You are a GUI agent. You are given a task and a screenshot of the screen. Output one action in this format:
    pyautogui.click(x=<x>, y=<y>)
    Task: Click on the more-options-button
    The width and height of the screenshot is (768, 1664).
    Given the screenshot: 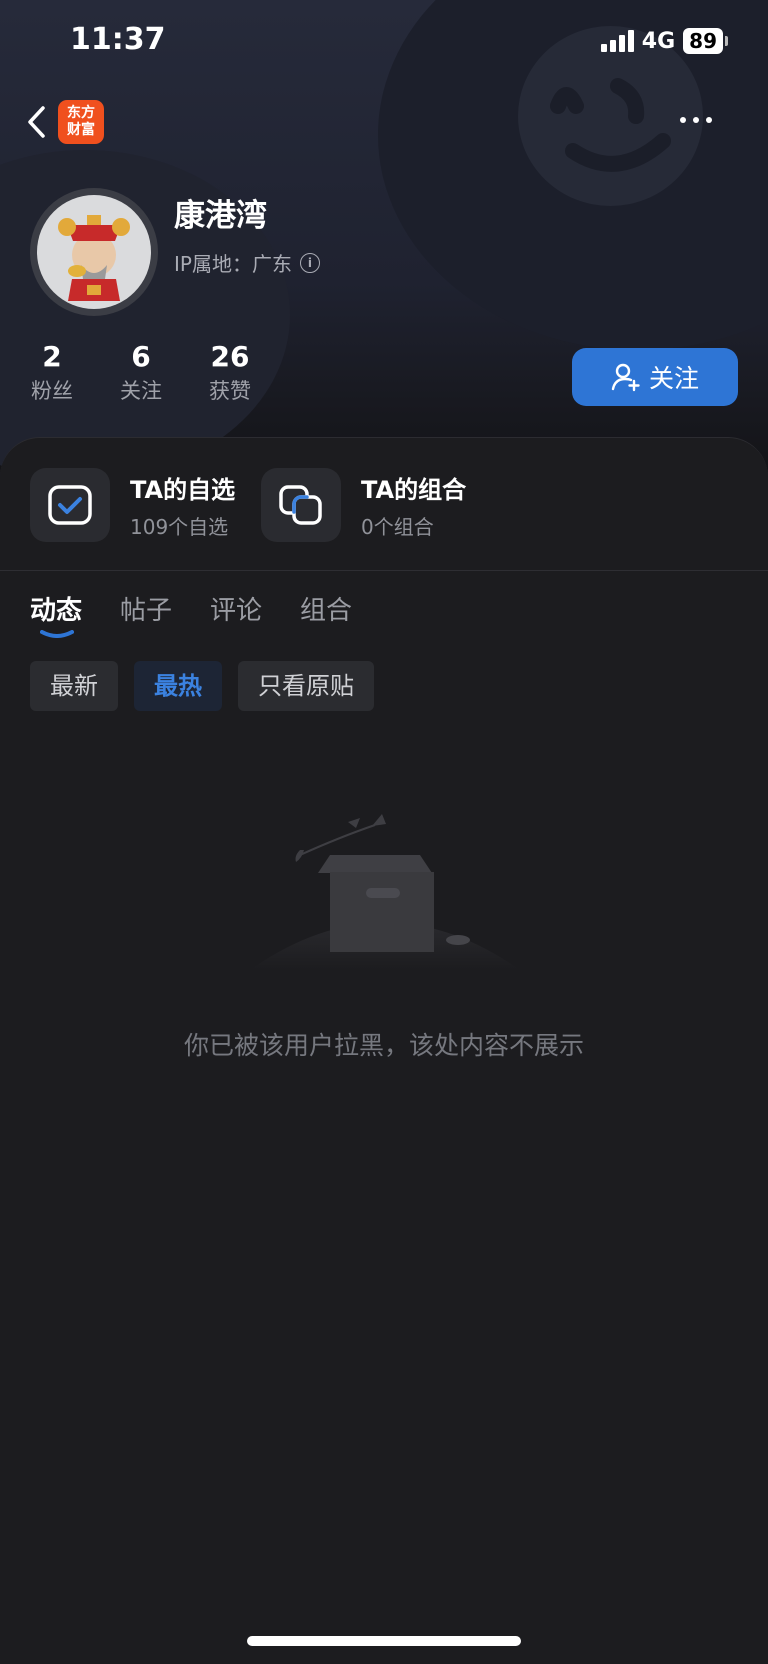 What is the action you would take?
    pyautogui.click(x=696, y=120)
    